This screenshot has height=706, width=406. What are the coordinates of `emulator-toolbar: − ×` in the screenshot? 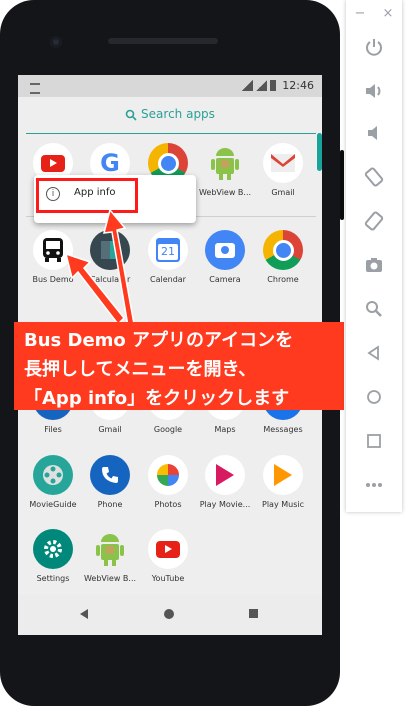 It's located at (374, 256).